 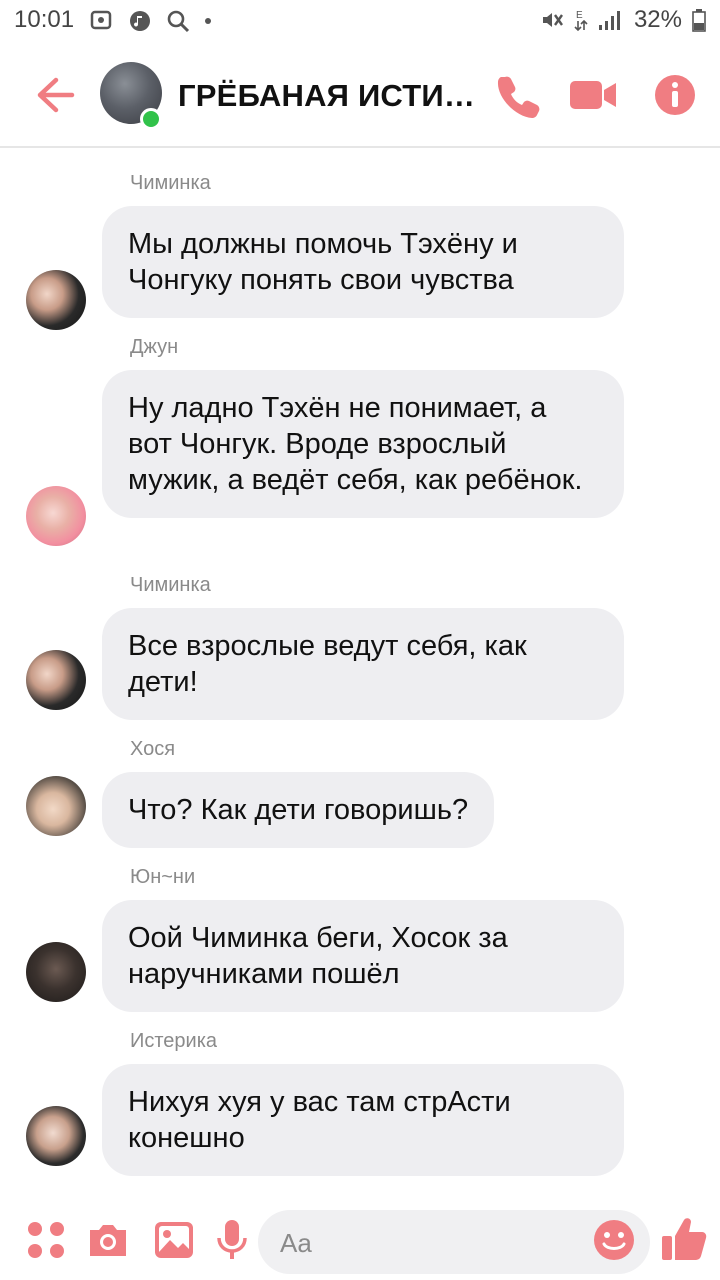 What do you see at coordinates (552, 20) in the screenshot?
I see `mute-icon` at bounding box center [552, 20].